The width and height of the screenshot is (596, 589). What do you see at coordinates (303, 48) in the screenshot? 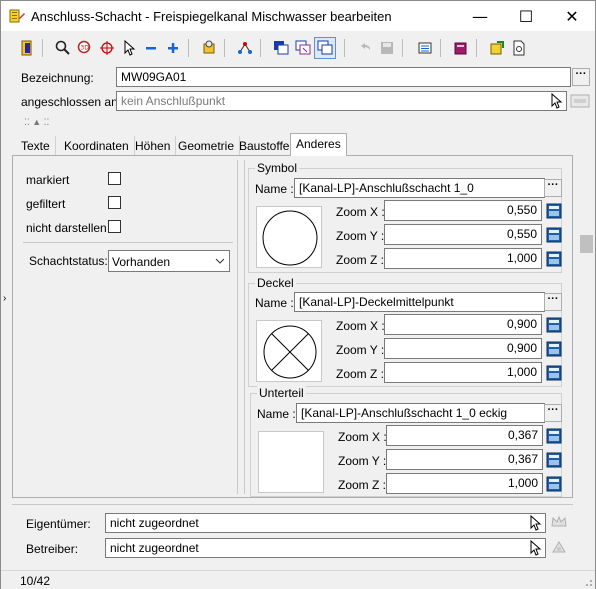
I see `window-arrange-icon` at bounding box center [303, 48].